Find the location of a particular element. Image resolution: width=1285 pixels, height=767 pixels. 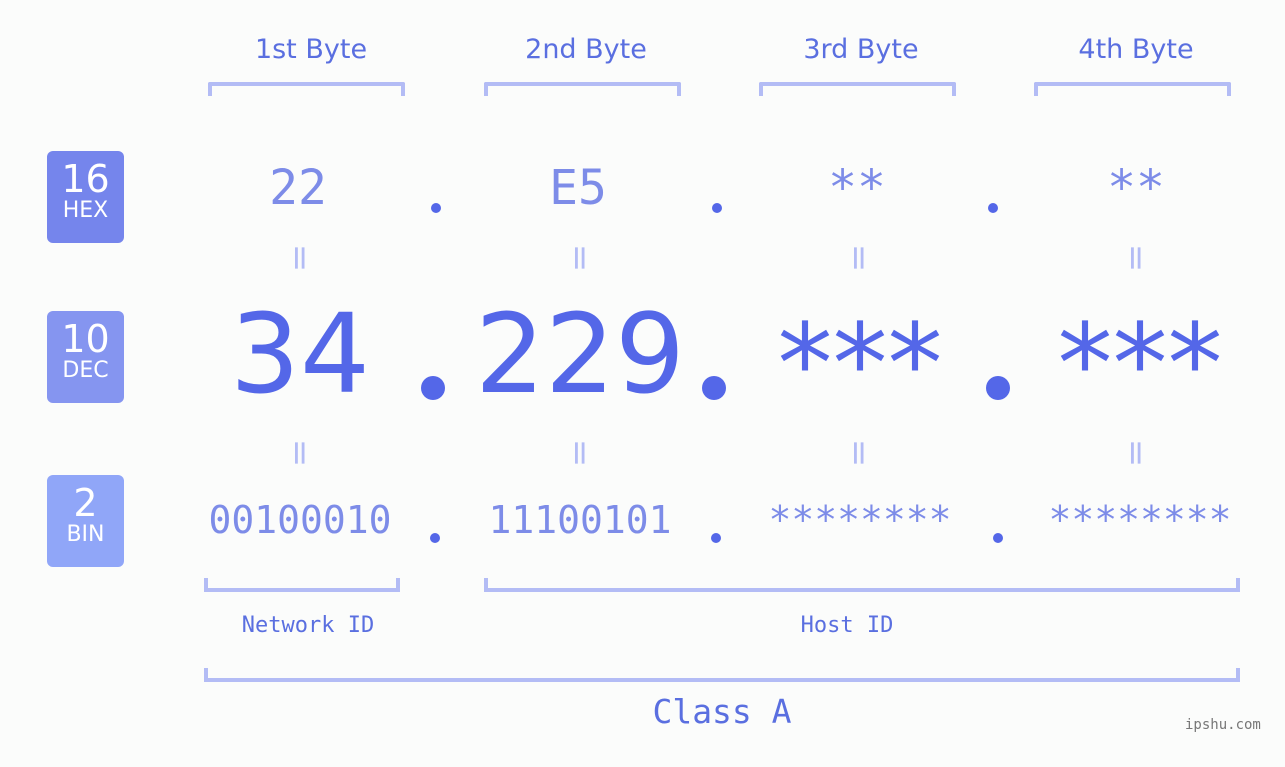

byte-label-1: 1st Byte is located at coordinates (311, 49).